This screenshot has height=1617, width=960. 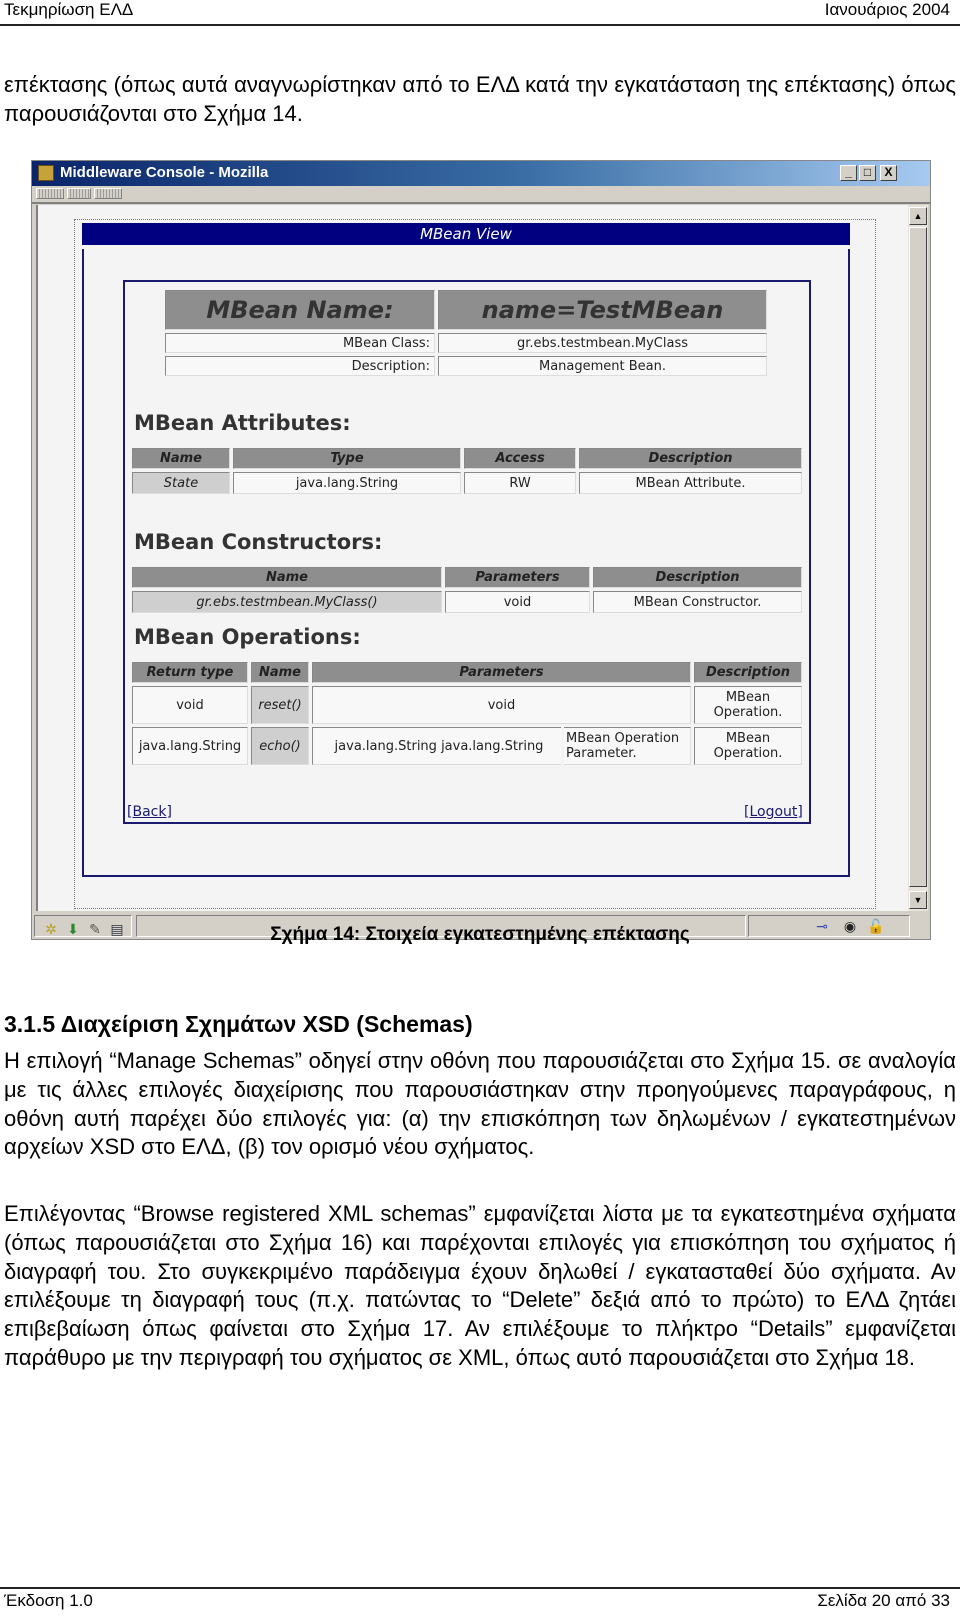 I want to click on mbean-name-label: MBean Name:, so click(x=300, y=310).